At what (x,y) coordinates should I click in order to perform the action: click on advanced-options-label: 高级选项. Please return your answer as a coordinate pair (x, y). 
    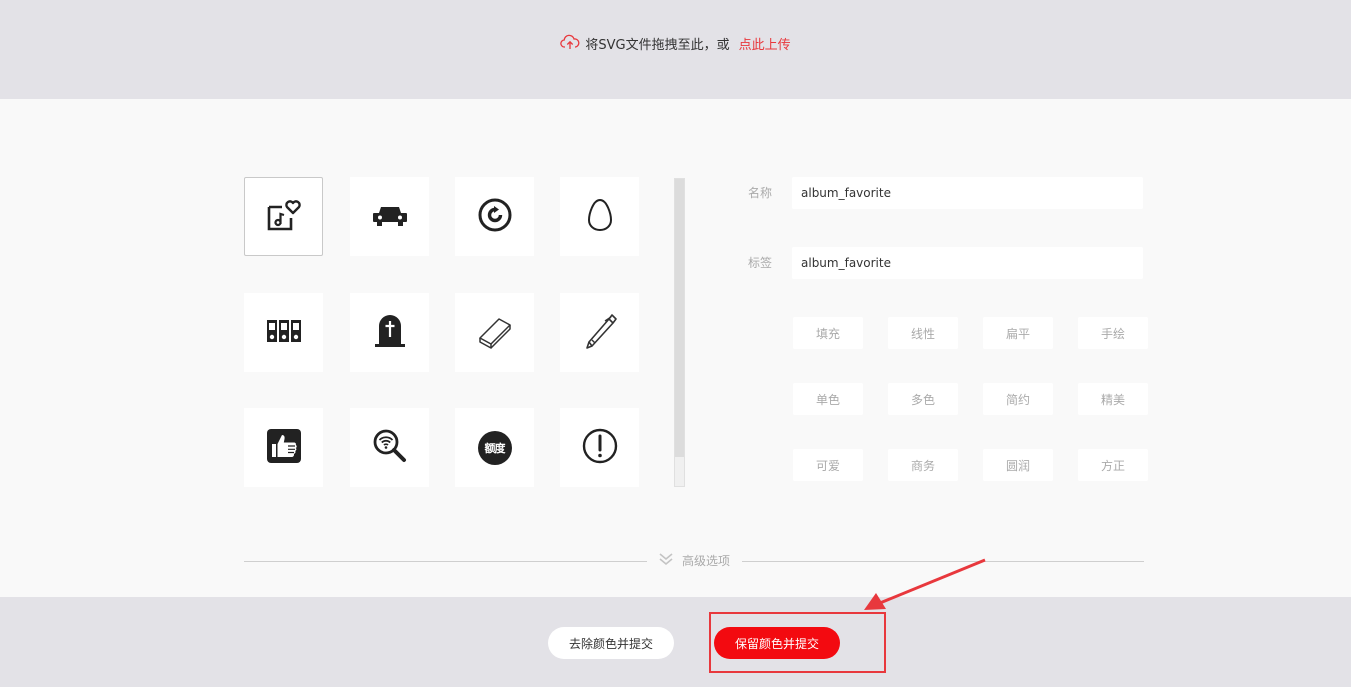
    Looking at the image, I should click on (706, 561).